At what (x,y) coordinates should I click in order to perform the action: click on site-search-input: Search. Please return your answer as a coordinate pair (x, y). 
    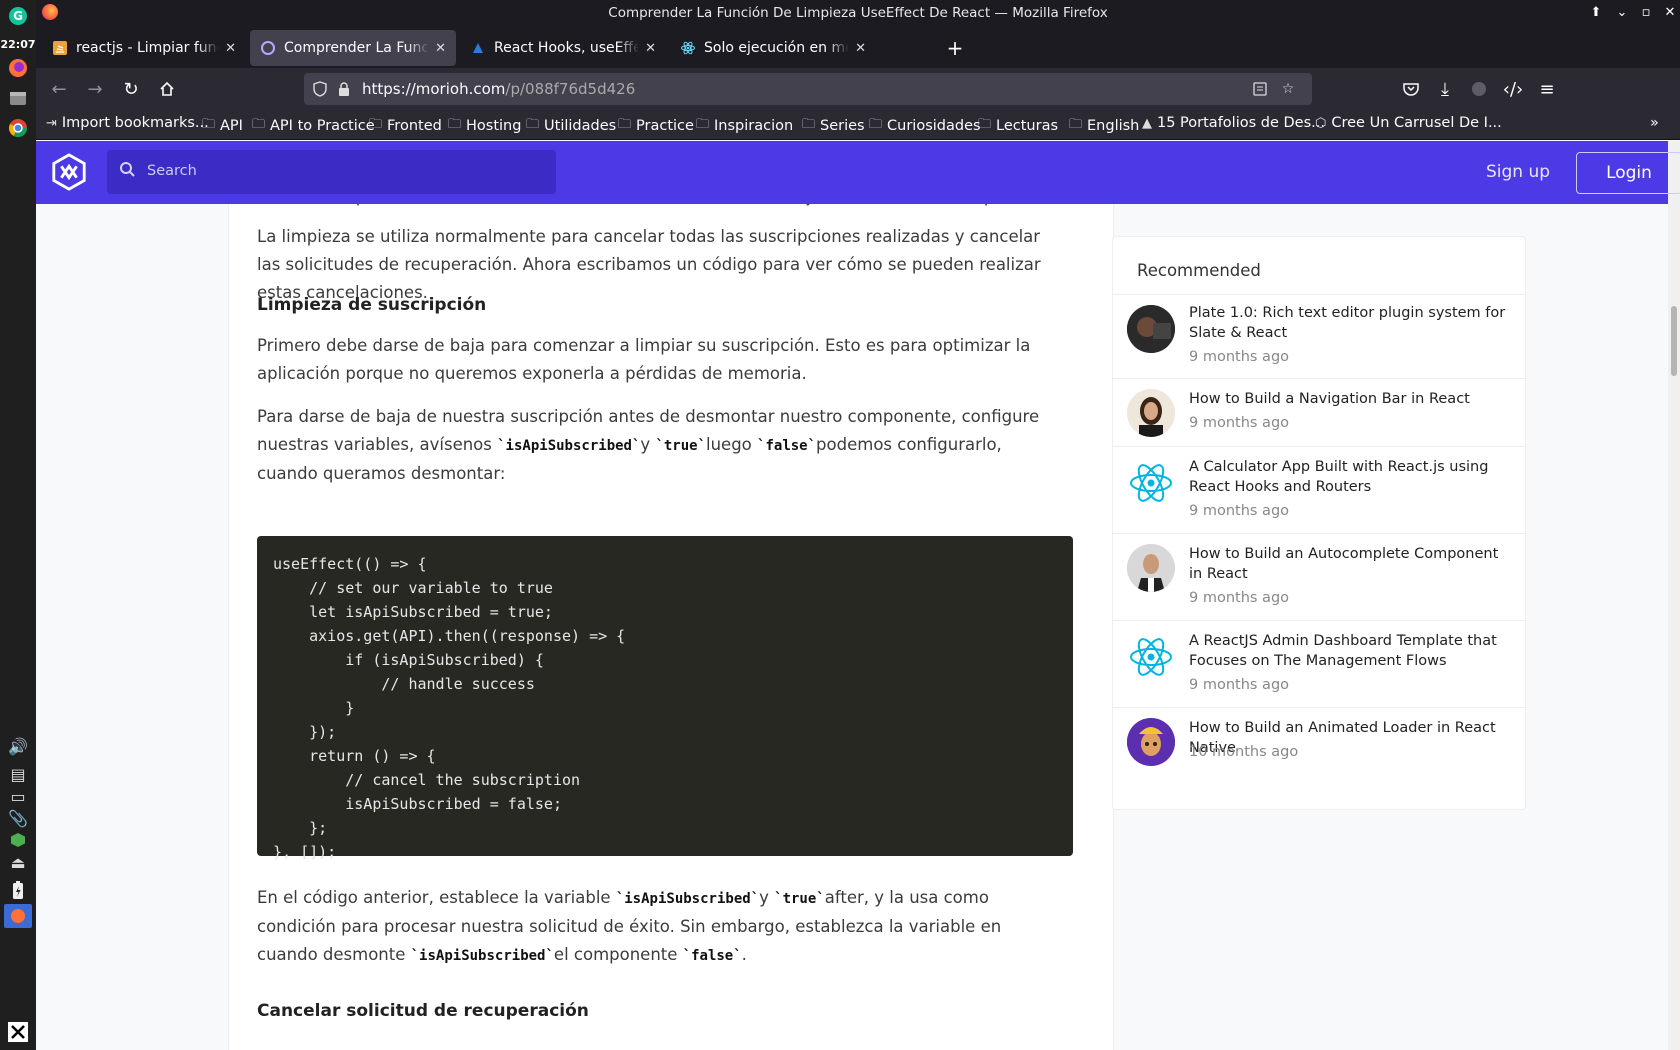
    Looking at the image, I should click on (331, 172).